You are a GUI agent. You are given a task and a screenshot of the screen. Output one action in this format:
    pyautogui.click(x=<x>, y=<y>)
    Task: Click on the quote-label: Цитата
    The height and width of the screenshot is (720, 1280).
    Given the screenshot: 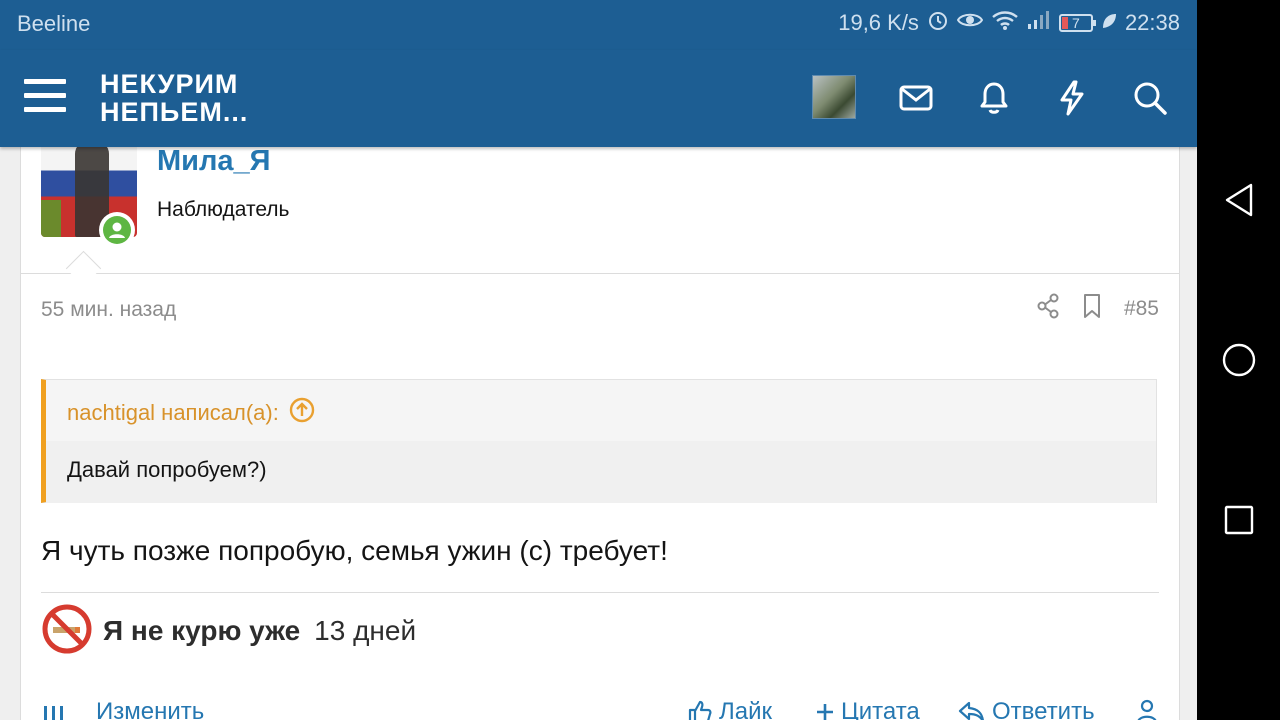 What is the action you would take?
    pyautogui.click(x=880, y=709)
    